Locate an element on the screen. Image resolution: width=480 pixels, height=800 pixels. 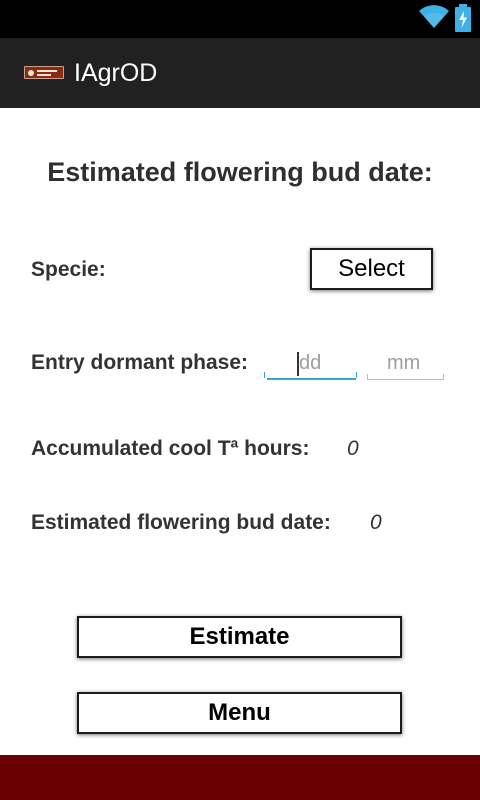
battery-charging-icon is located at coordinates (463, 18).